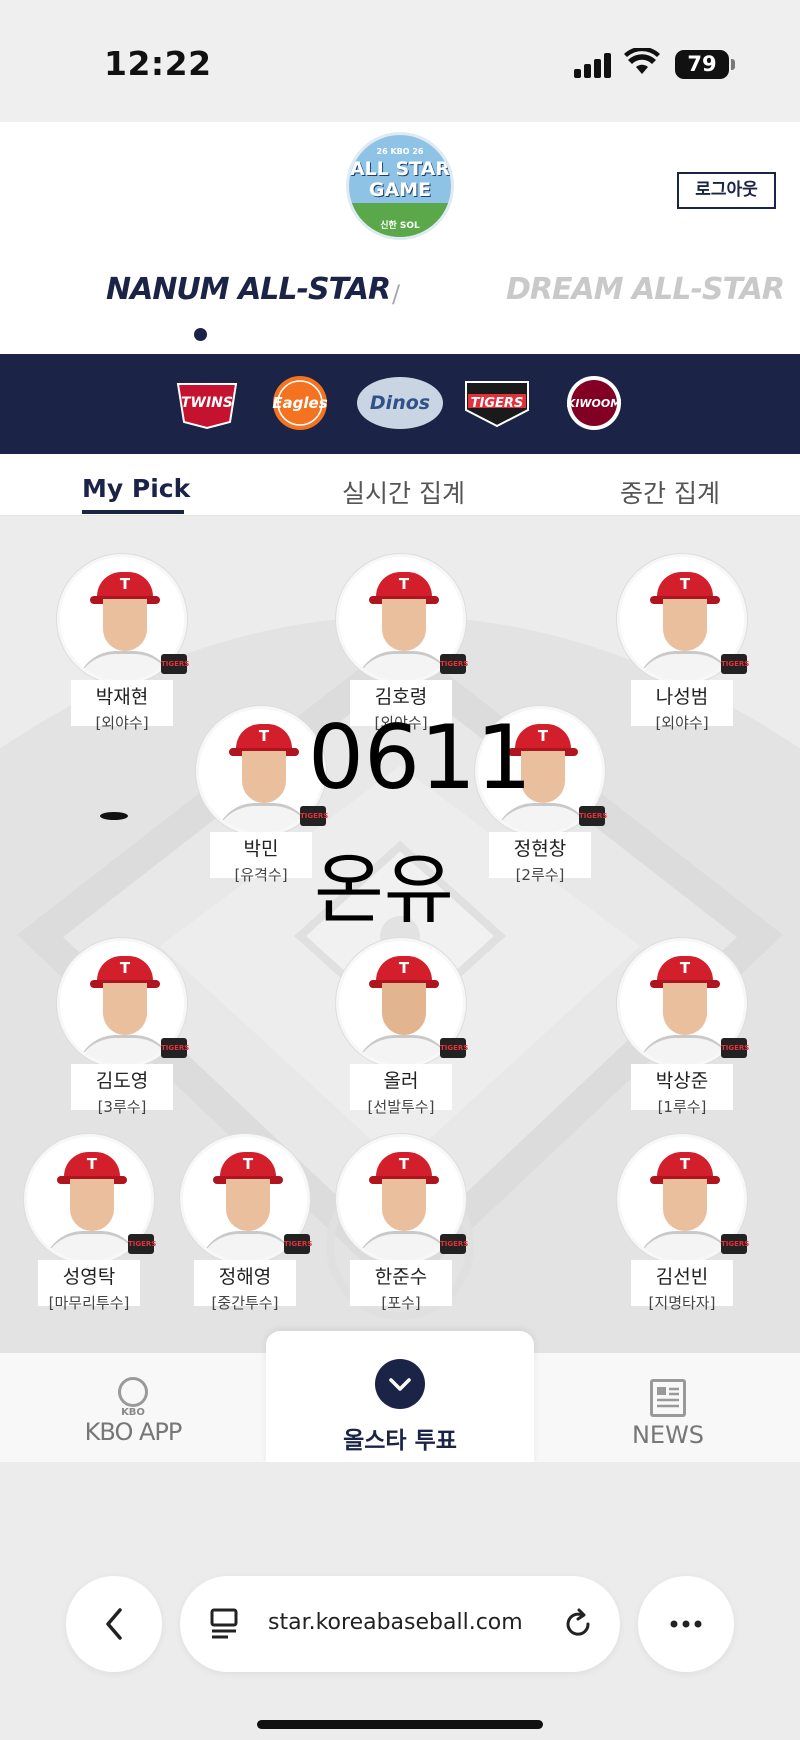 This screenshot has height=1740, width=800. What do you see at coordinates (123, 1027) in the screenshot?
I see `player-card: TIGERS 김도영 [3루수]` at bounding box center [123, 1027].